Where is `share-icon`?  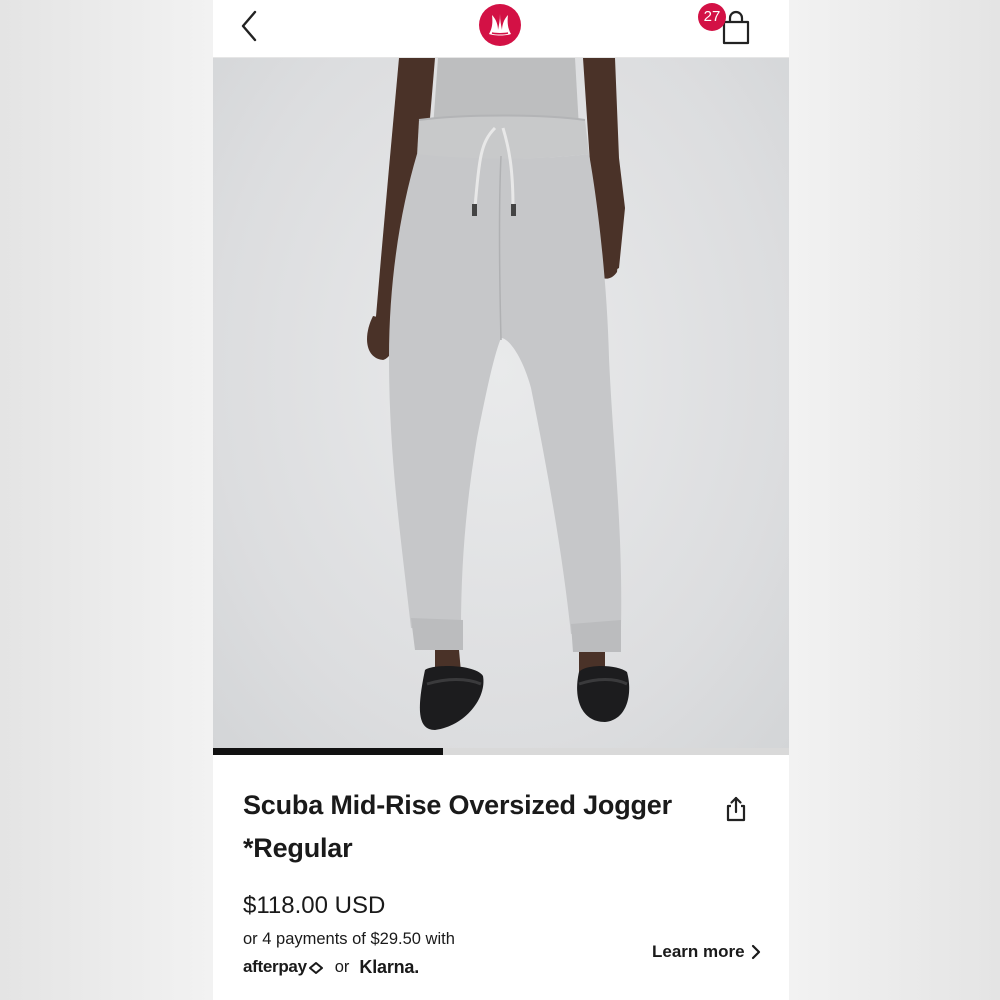
share-icon is located at coordinates (736, 809).